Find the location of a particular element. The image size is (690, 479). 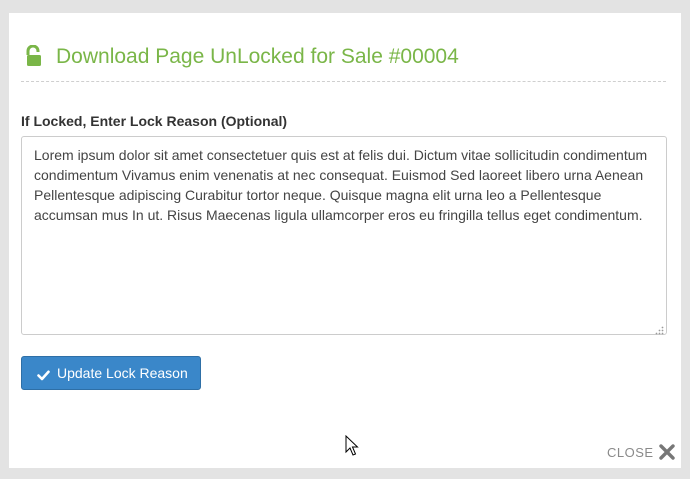

close-label: CLOSE is located at coordinates (630, 452).